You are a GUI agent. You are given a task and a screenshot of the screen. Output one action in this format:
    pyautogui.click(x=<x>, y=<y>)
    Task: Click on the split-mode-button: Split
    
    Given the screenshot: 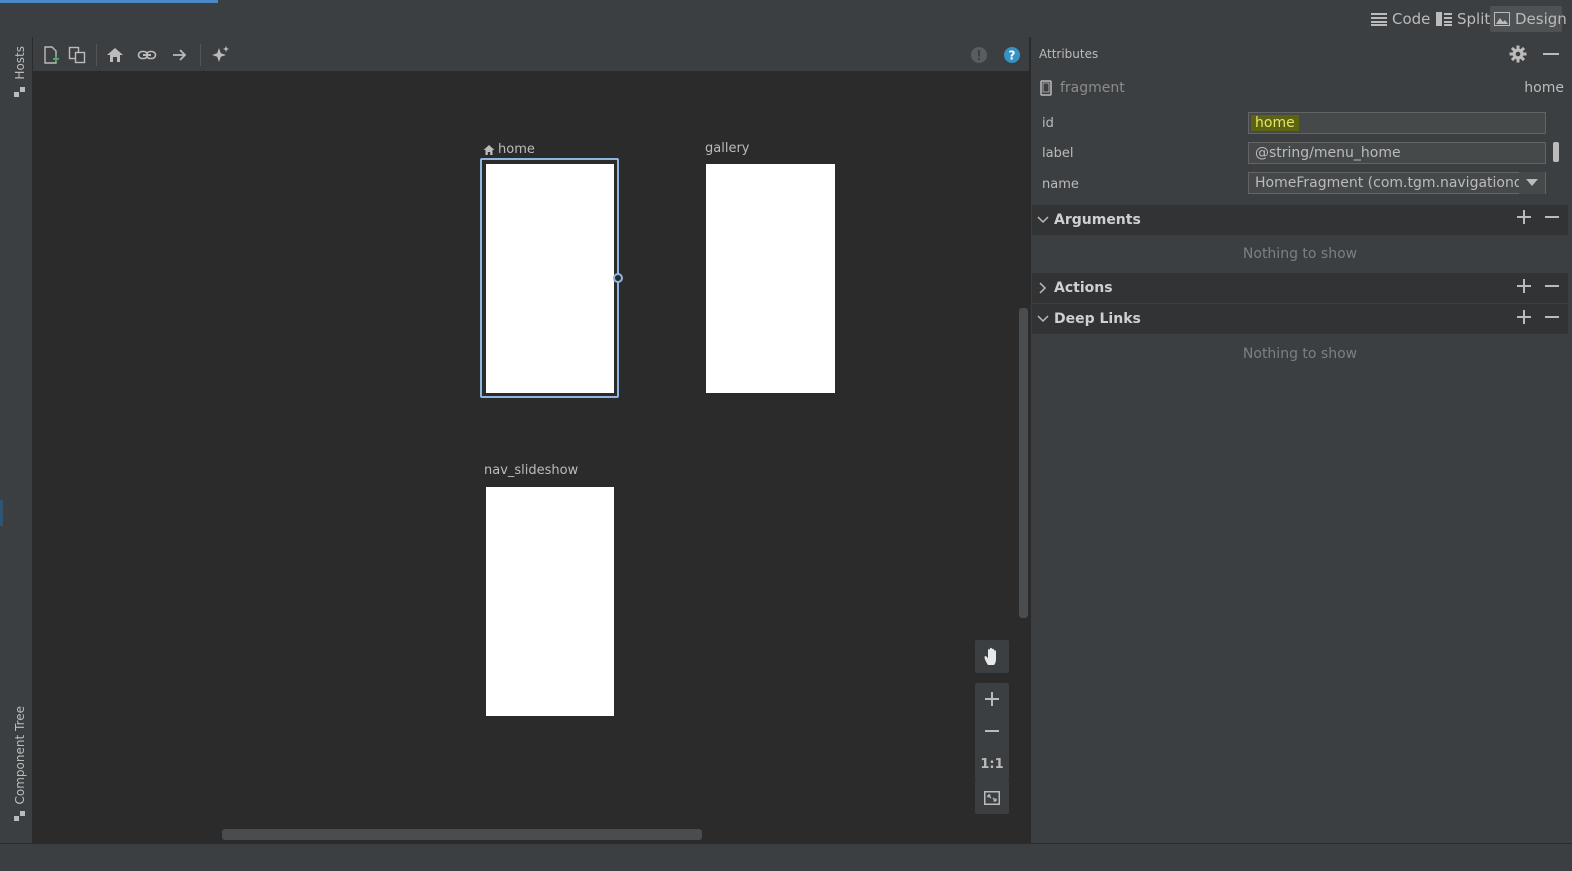 What is the action you would take?
    pyautogui.click(x=1463, y=19)
    